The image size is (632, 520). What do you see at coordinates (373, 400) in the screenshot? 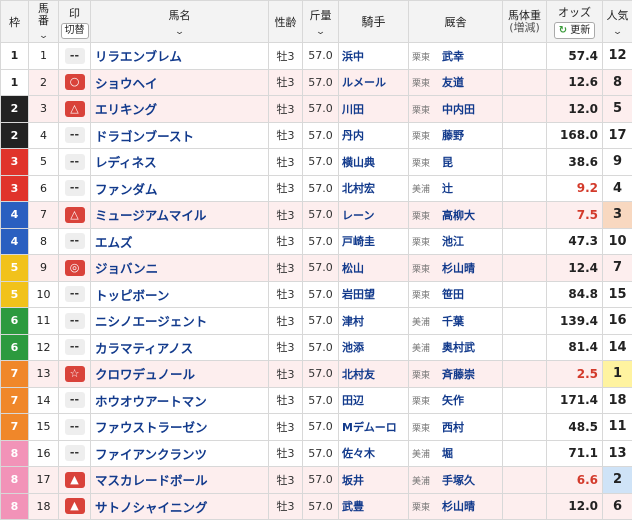
I see `jockey-link: 田辺` at bounding box center [373, 400].